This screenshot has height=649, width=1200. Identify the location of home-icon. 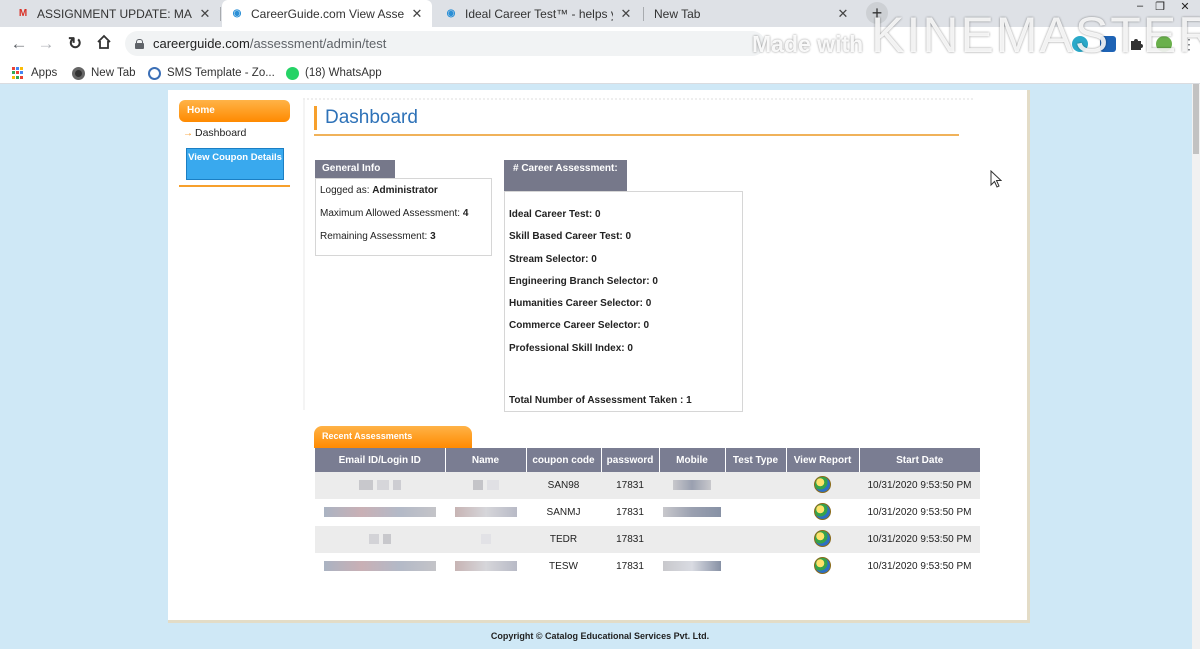
(104, 43).